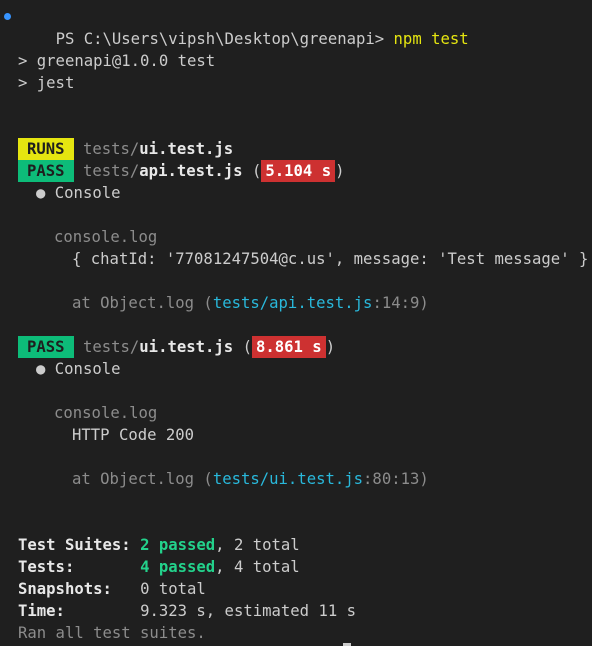  Describe the element at coordinates (133, 435) in the screenshot. I see `console-log-body: HTTP Code 200` at that location.